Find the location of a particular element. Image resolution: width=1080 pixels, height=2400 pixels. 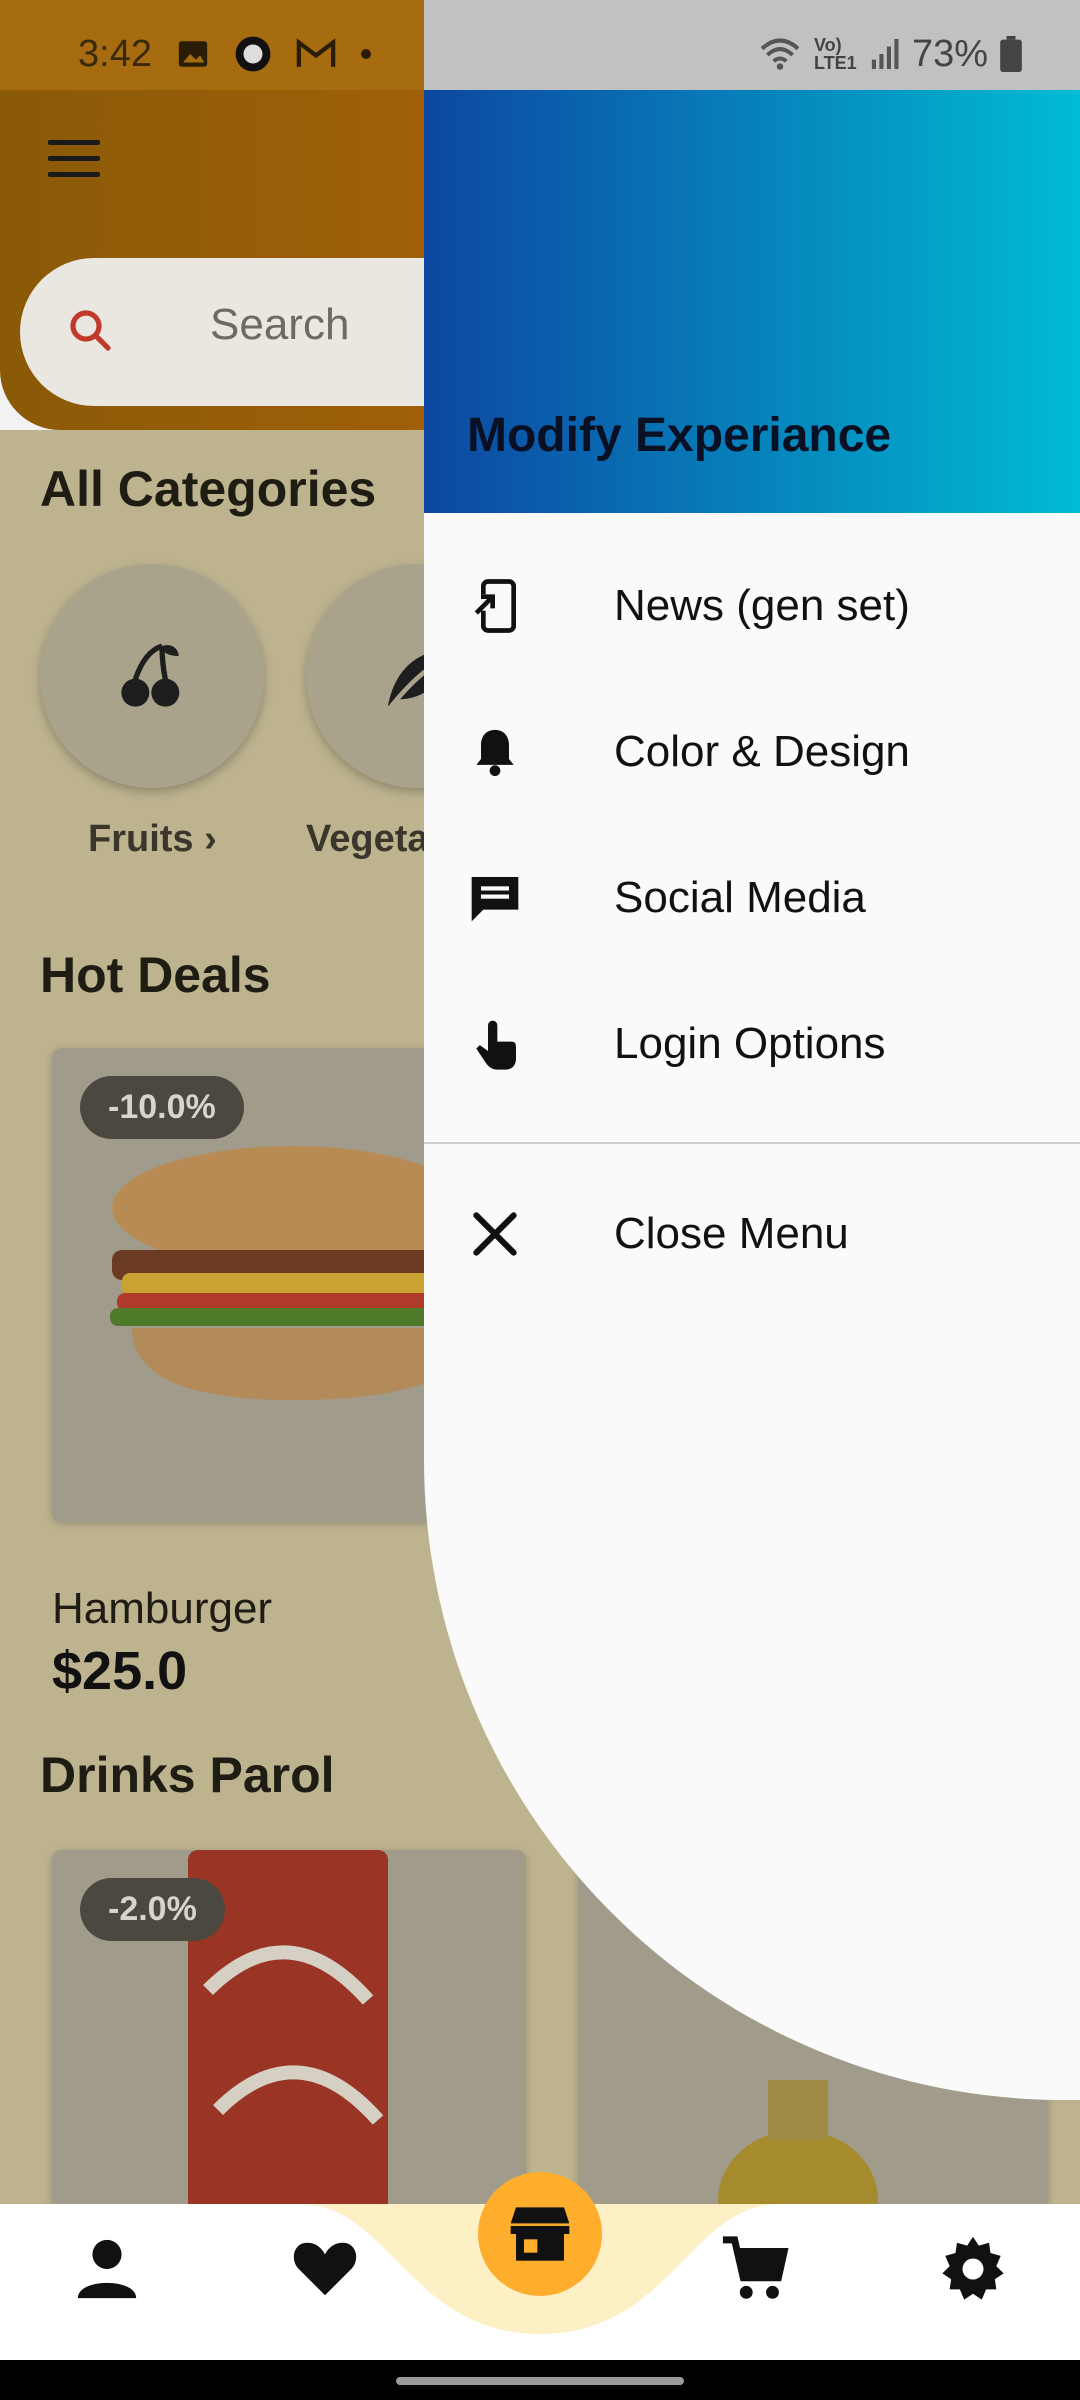

drawer-item-color-design: Color & Design is located at coordinates (752, 752).